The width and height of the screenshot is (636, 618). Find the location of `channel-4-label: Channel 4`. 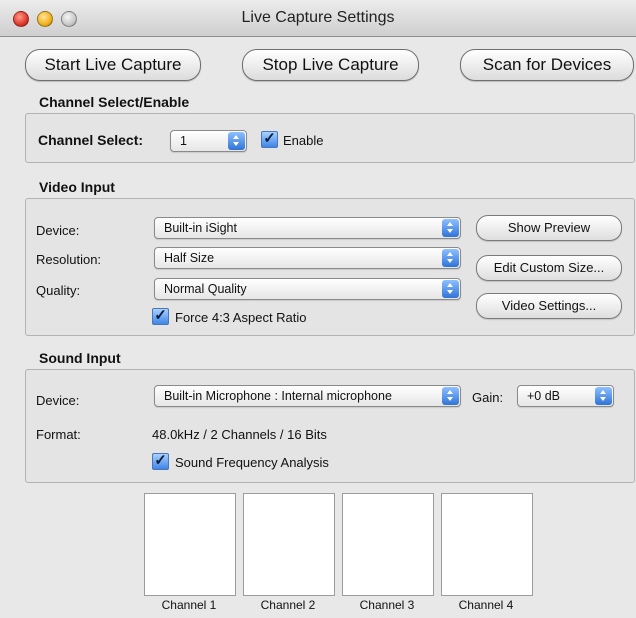

channel-4-label: Channel 4 is located at coordinates (486, 605).